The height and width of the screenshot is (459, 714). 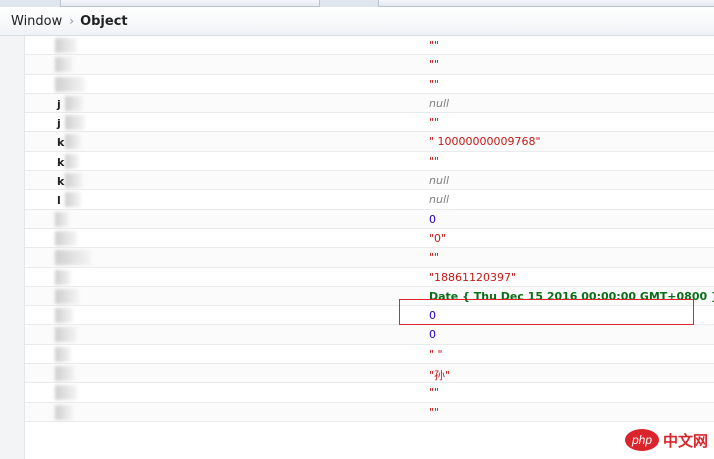 I want to click on breadcrumb-window: Window, so click(x=31, y=21).